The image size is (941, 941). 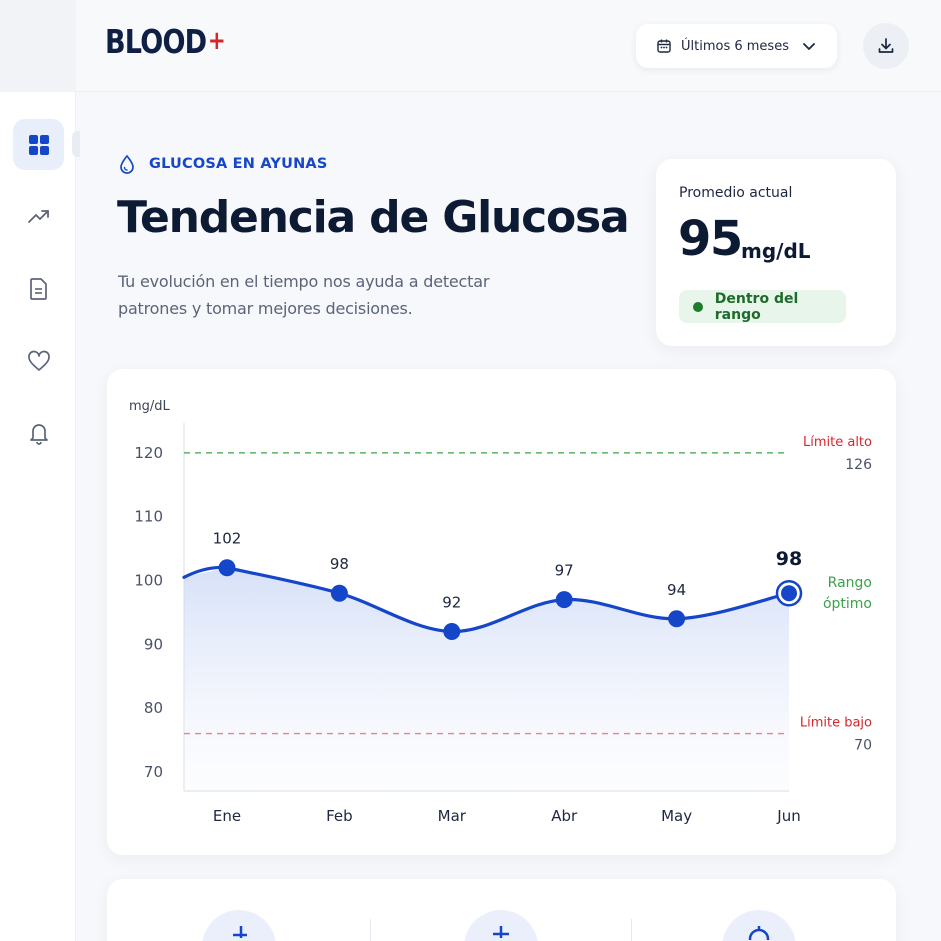 I want to click on stats-card, so click(x=501, y=910).